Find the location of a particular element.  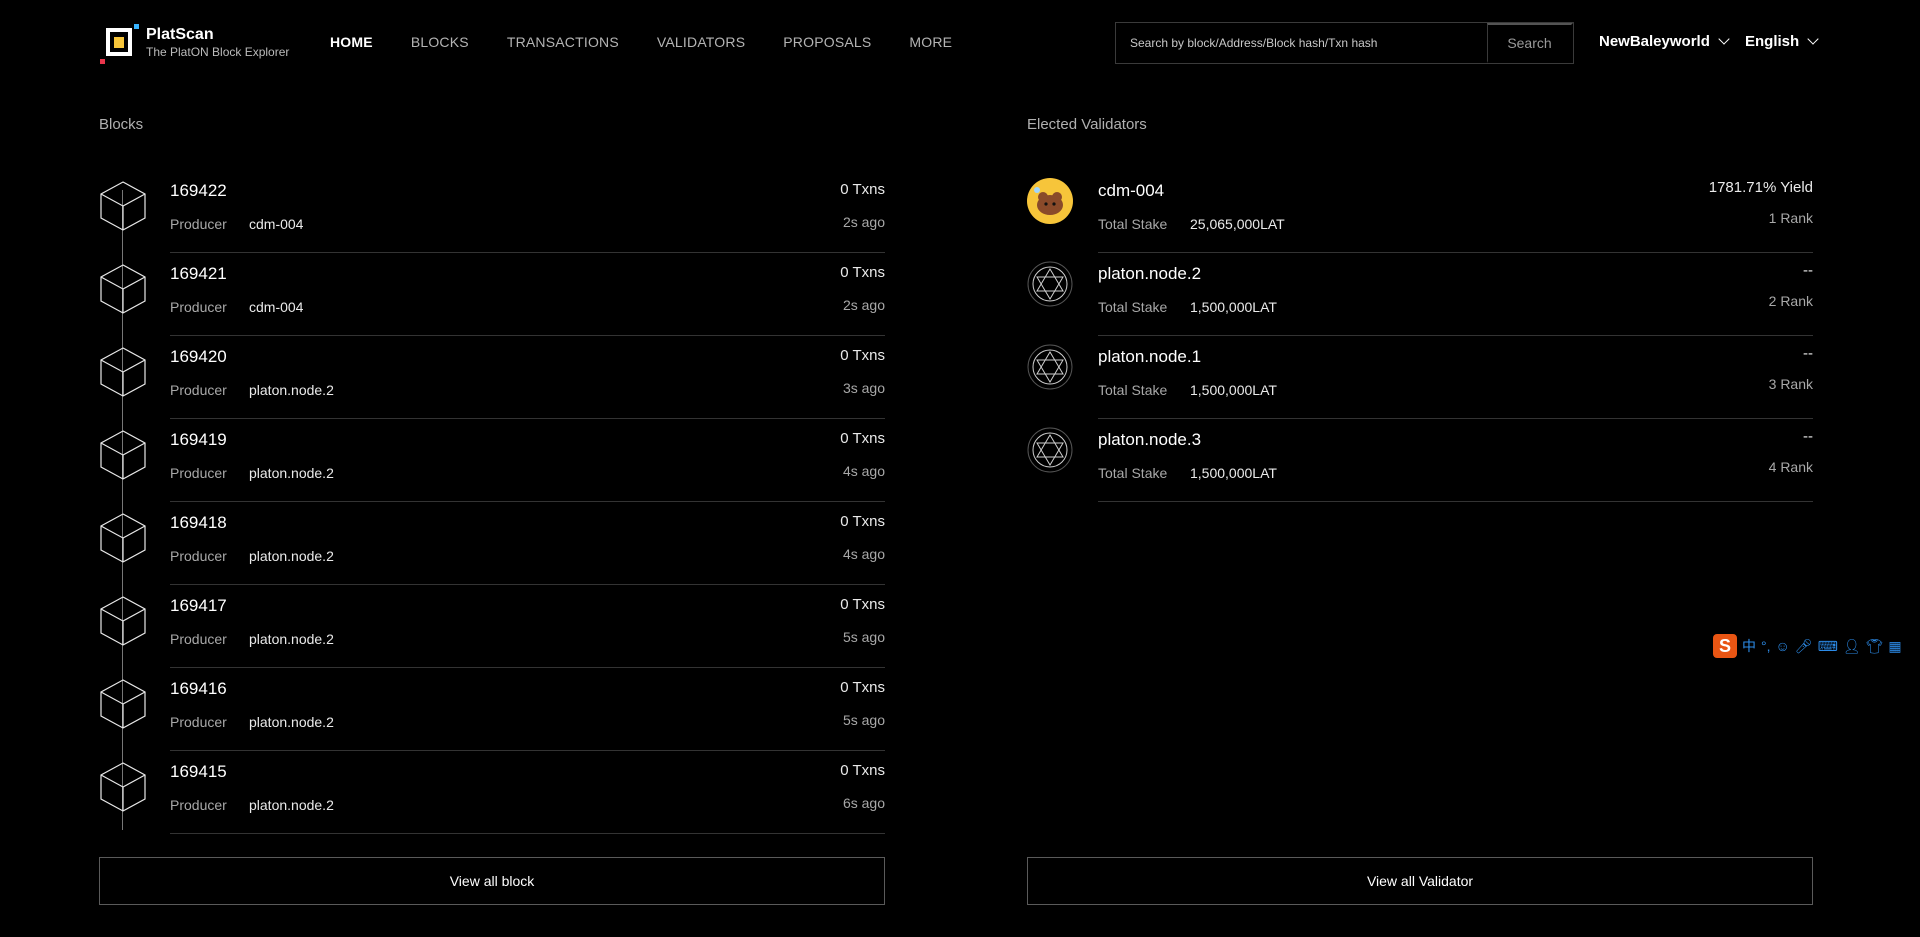

ime-punctuation: °, is located at coordinates (1766, 646).